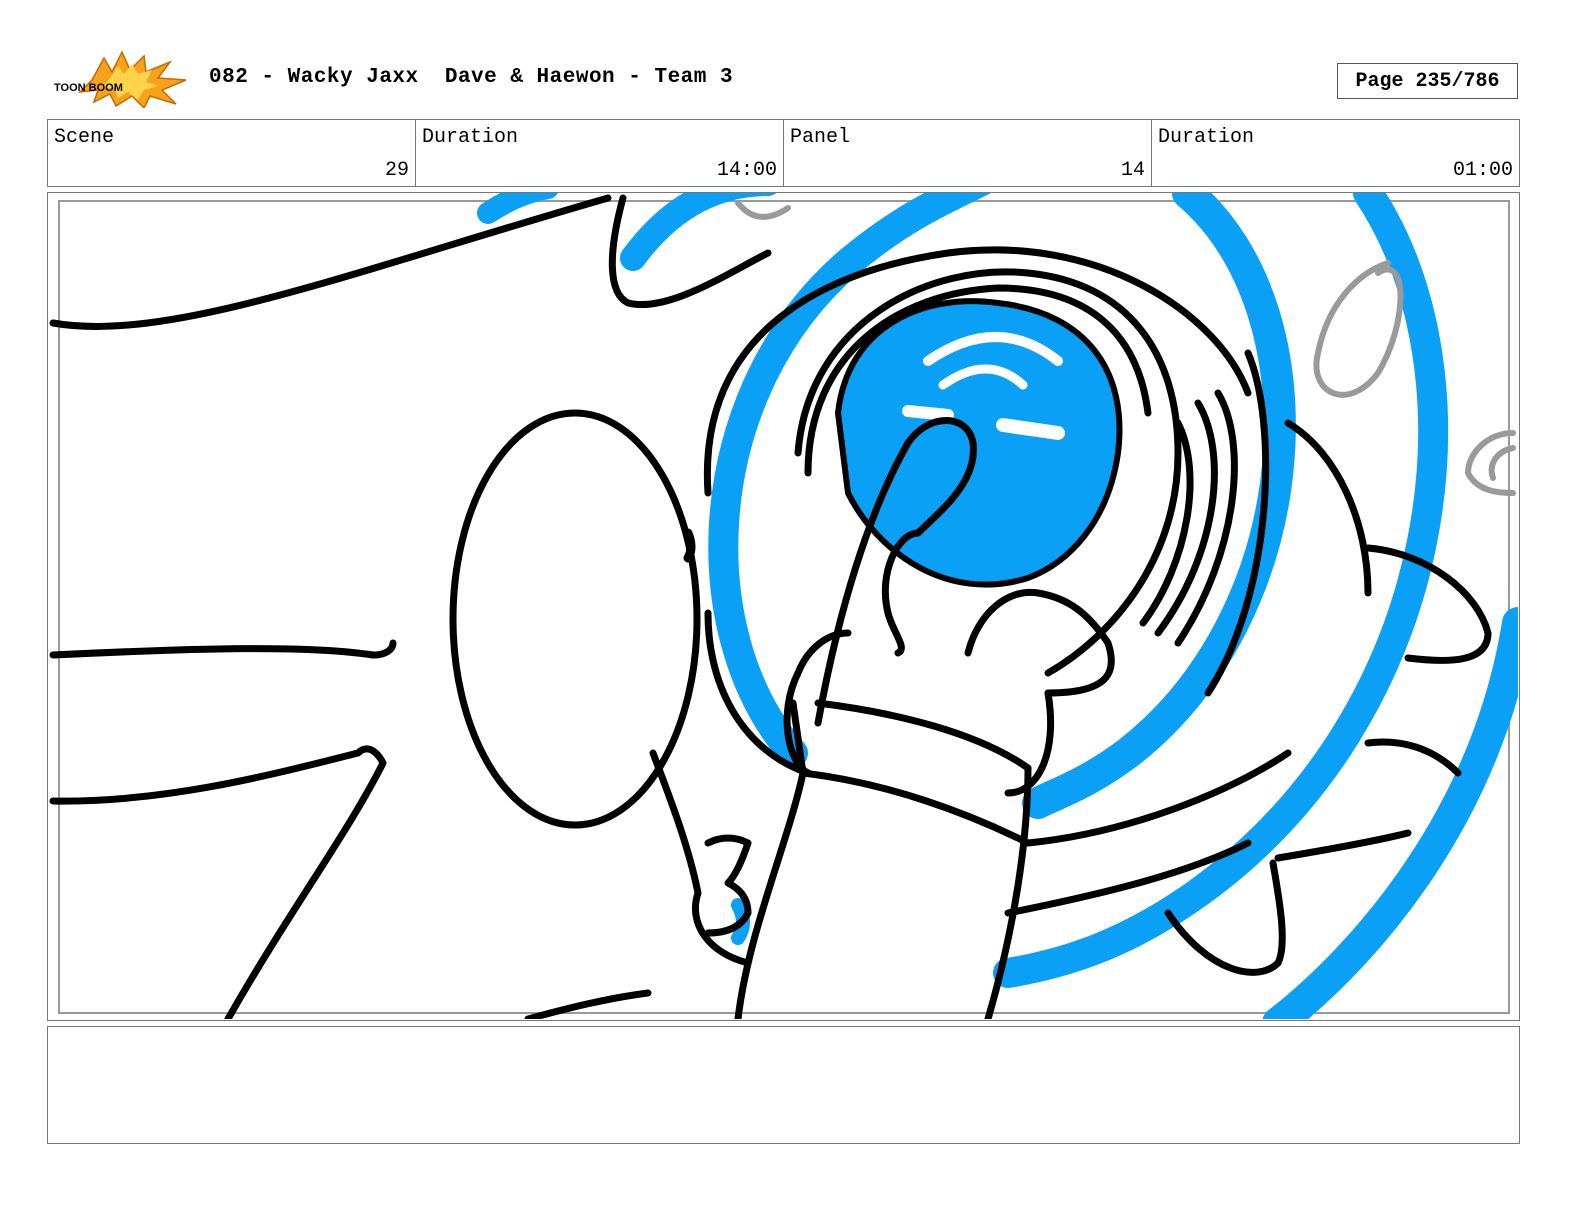 The height and width of the screenshot is (1225, 1582). I want to click on panel-duration-value: 01:00, so click(1482, 170).